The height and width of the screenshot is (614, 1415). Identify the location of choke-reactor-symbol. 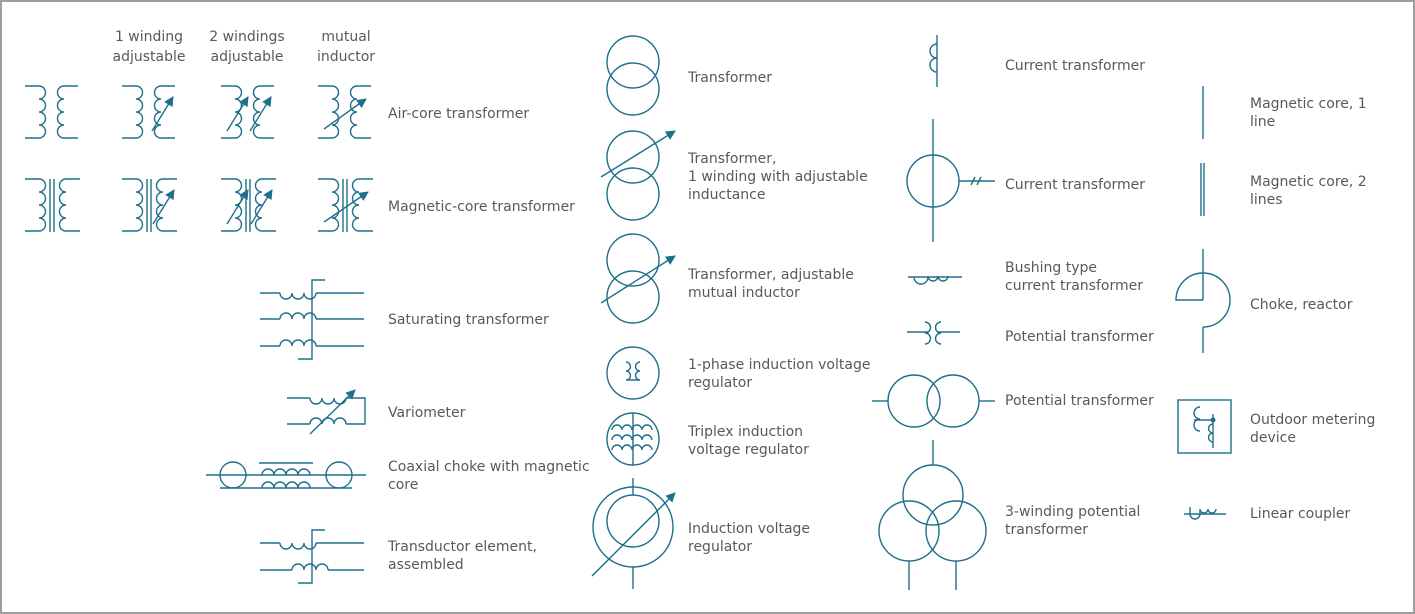
(1203, 301).